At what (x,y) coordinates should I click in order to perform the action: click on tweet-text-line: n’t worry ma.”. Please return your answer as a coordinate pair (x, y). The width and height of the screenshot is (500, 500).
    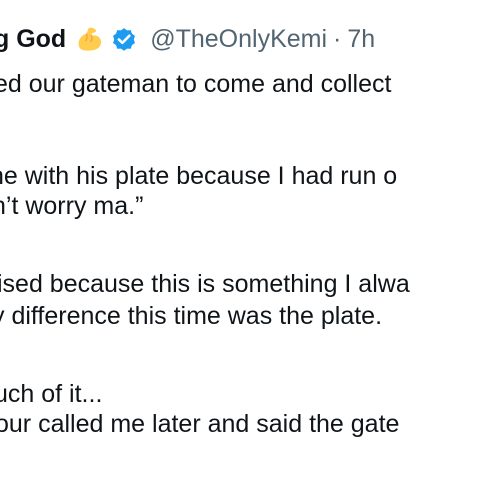
    Looking at the image, I should click on (72, 206).